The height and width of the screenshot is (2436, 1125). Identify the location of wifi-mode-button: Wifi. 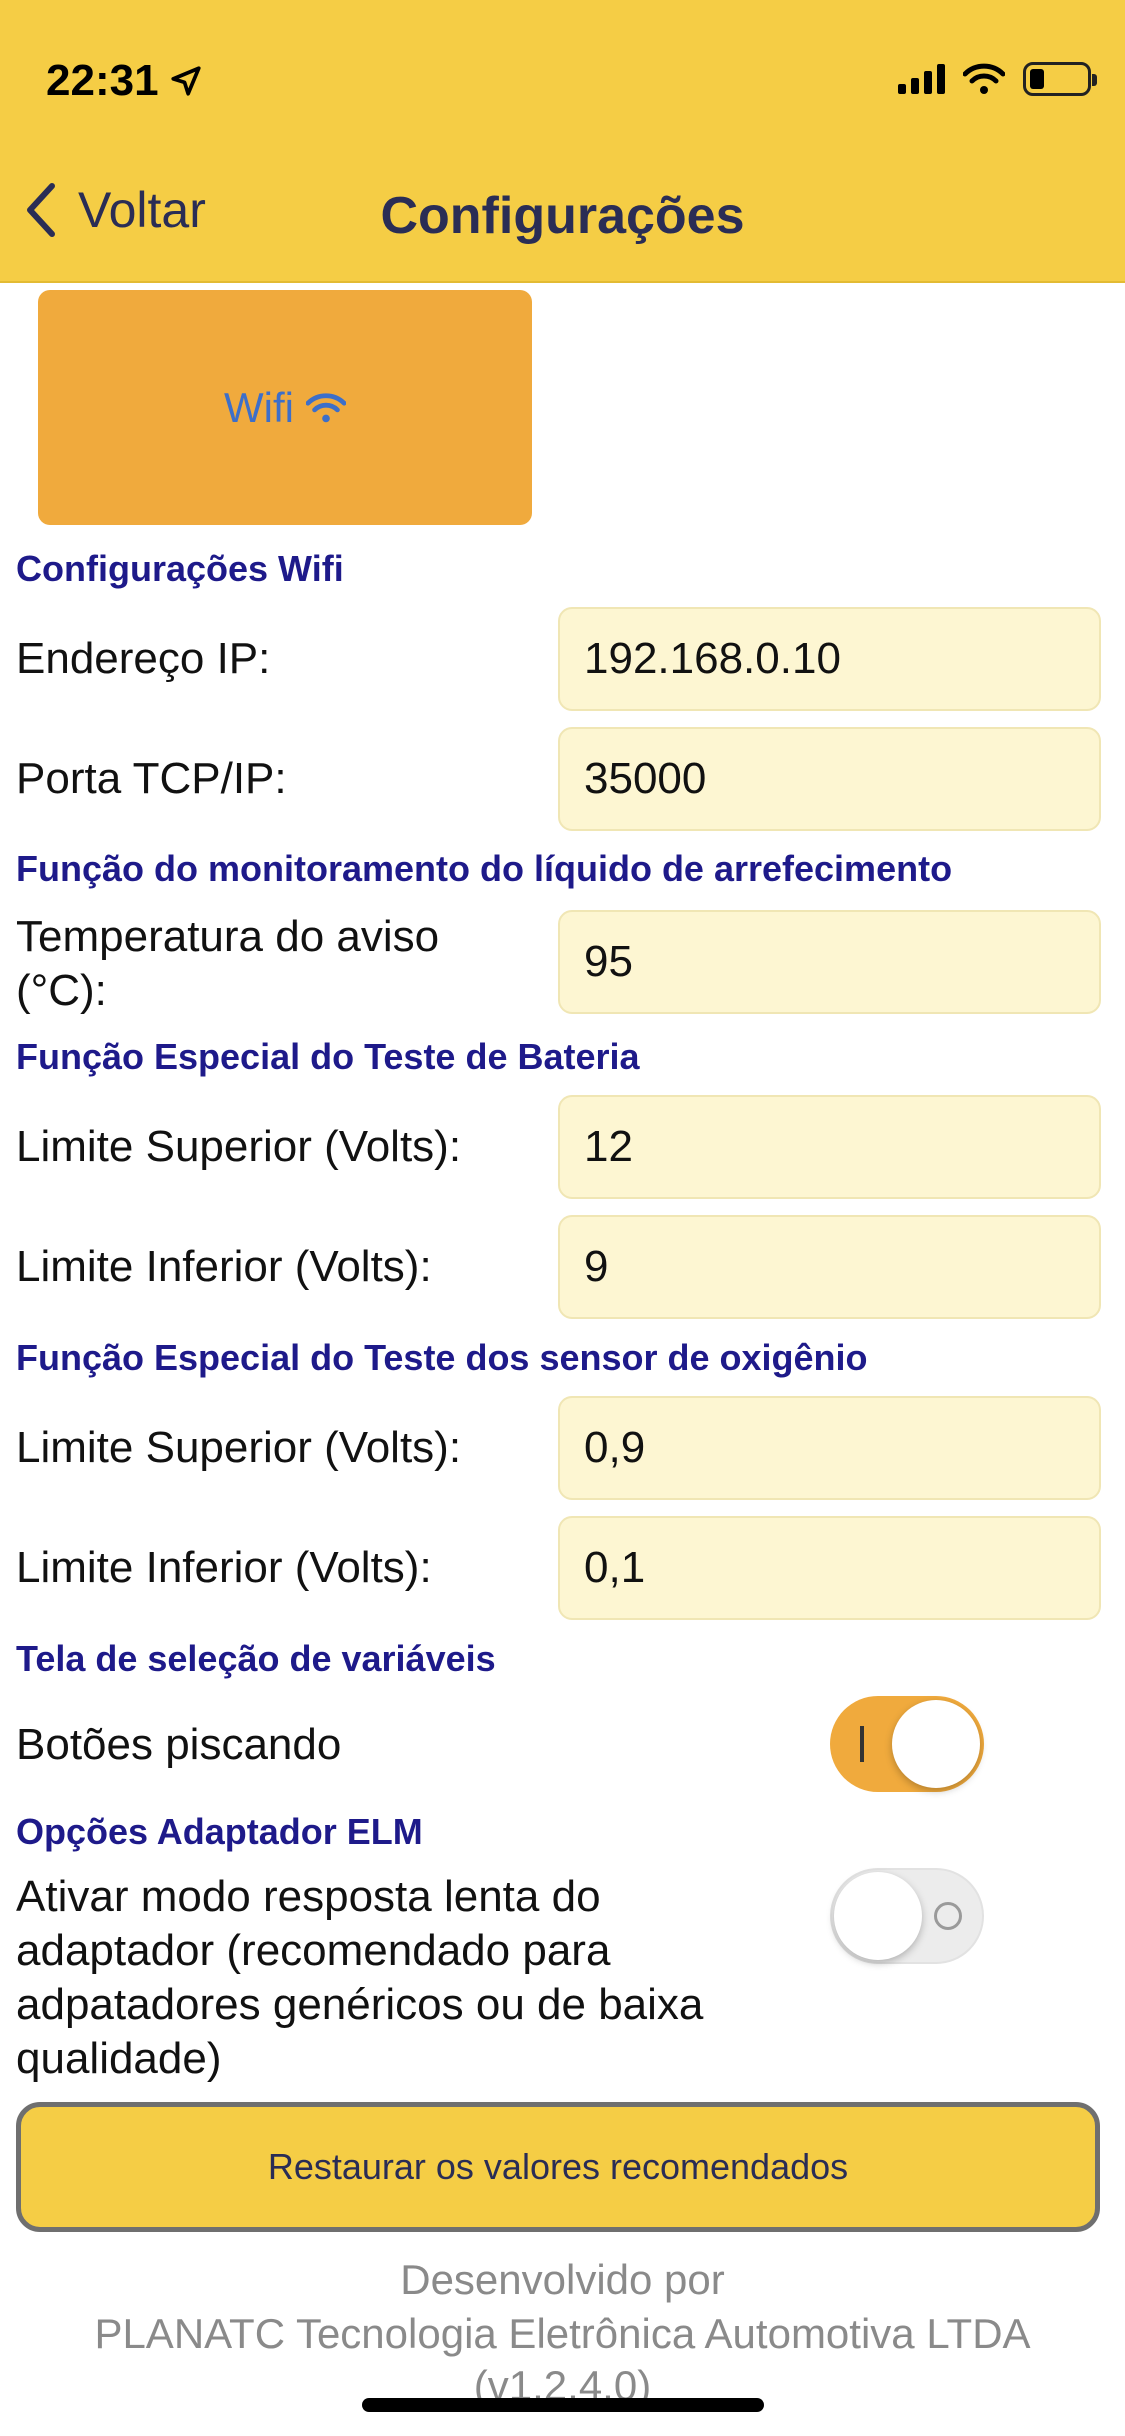
(285, 407).